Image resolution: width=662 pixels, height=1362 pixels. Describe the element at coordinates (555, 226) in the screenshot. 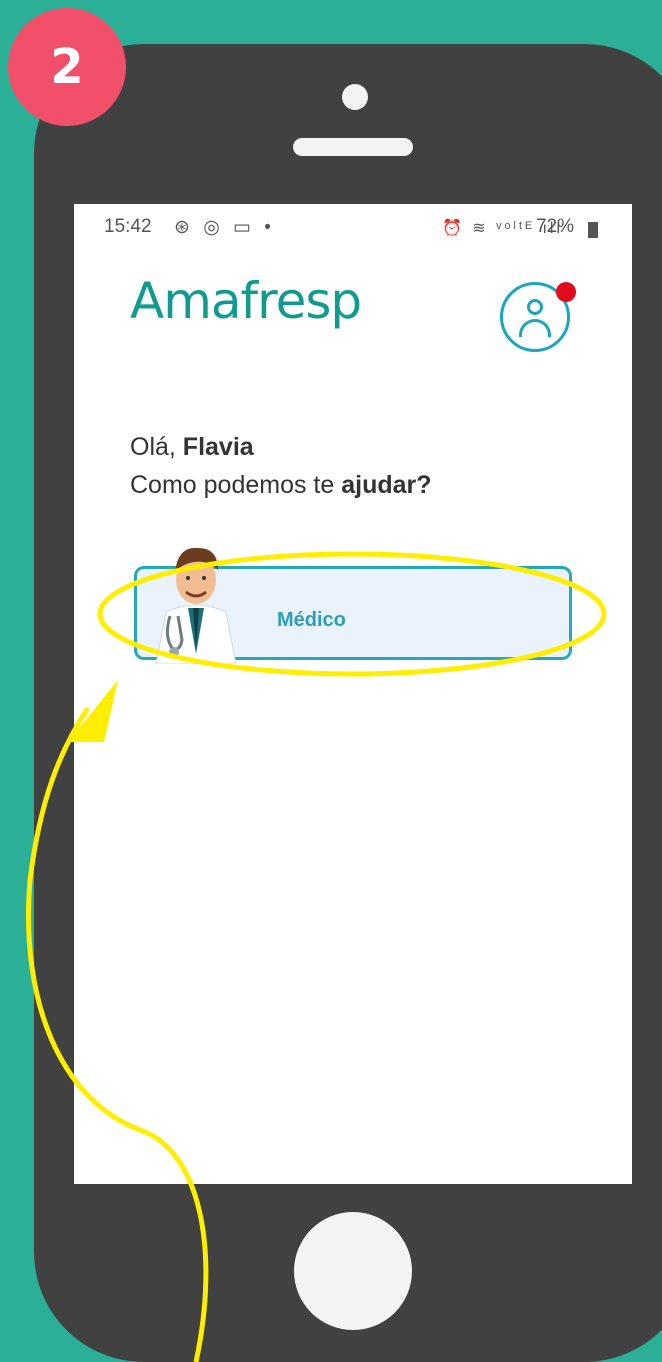

I see `battery-level: 72%` at that location.